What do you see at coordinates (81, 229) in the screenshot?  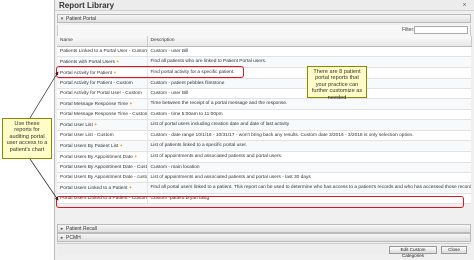 I see `section-label: Patient Recall` at bounding box center [81, 229].